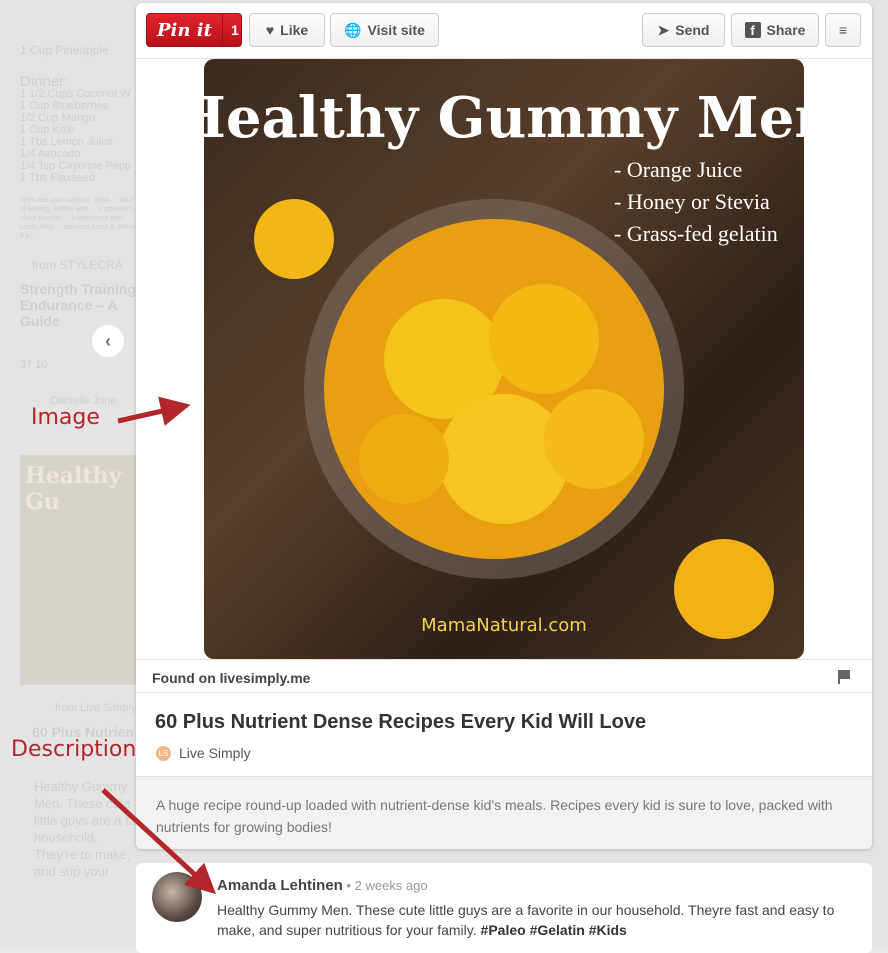 The height and width of the screenshot is (953, 888). I want to click on bg-line: 1 Cup Pineapple, so click(64, 50).